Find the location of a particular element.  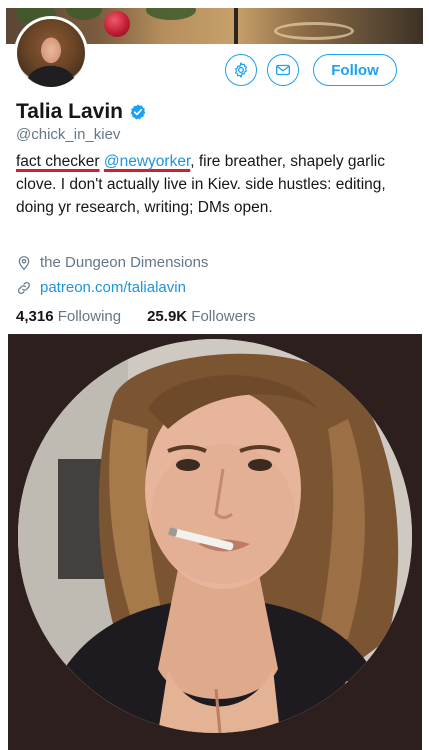

profile-name-row: Talia Lavin is located at coordinates (81, 112).